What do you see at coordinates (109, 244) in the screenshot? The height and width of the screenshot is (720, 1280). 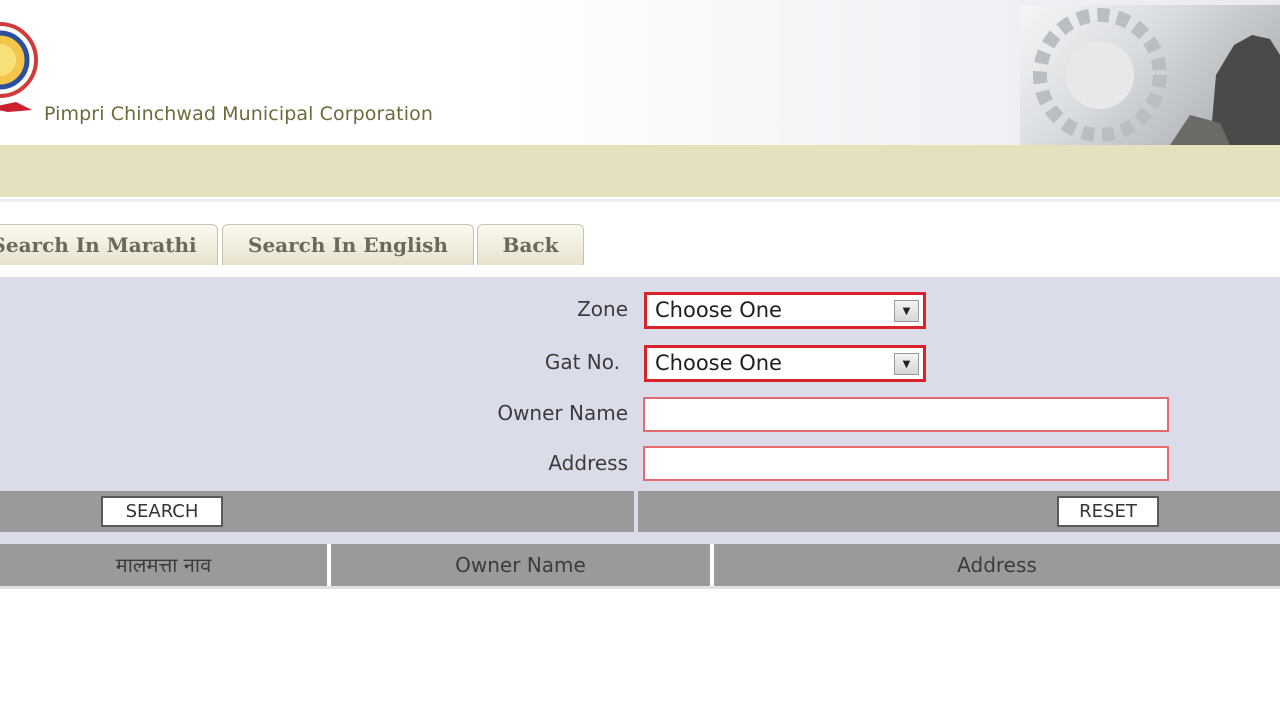 I see `tab-search-in-marathi: Search In Marathi` at bounding box center [109, 244].